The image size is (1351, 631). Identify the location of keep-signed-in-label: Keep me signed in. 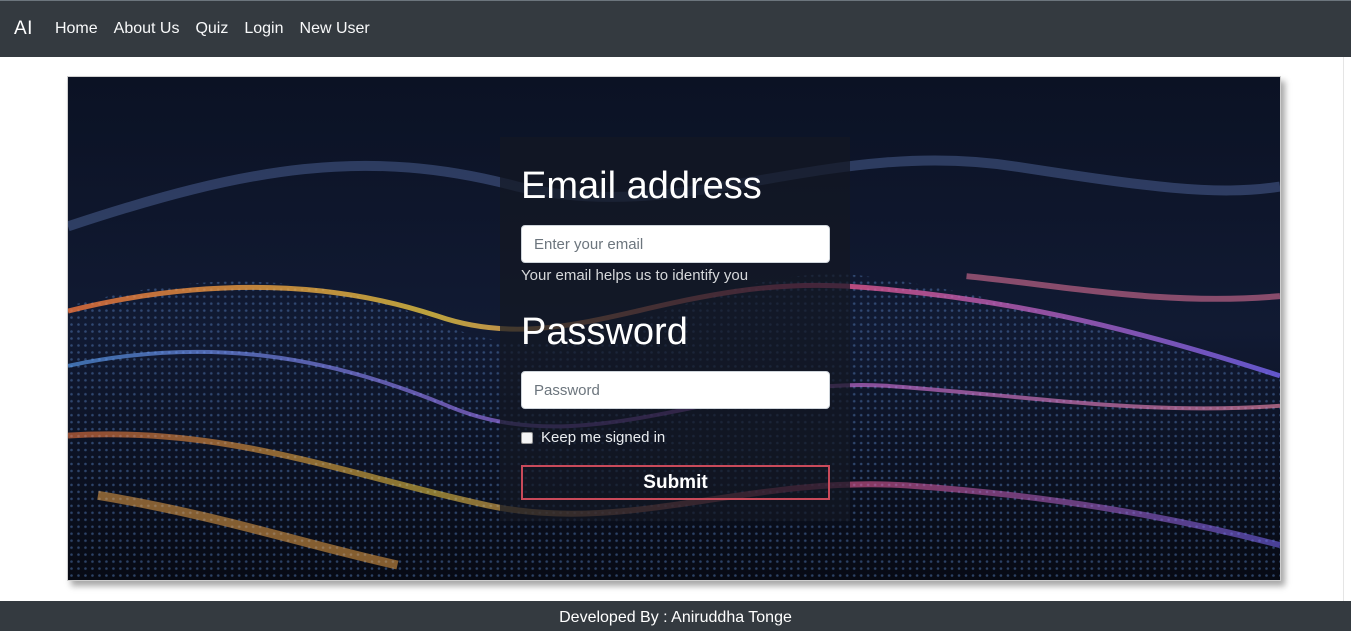
(603, 437).